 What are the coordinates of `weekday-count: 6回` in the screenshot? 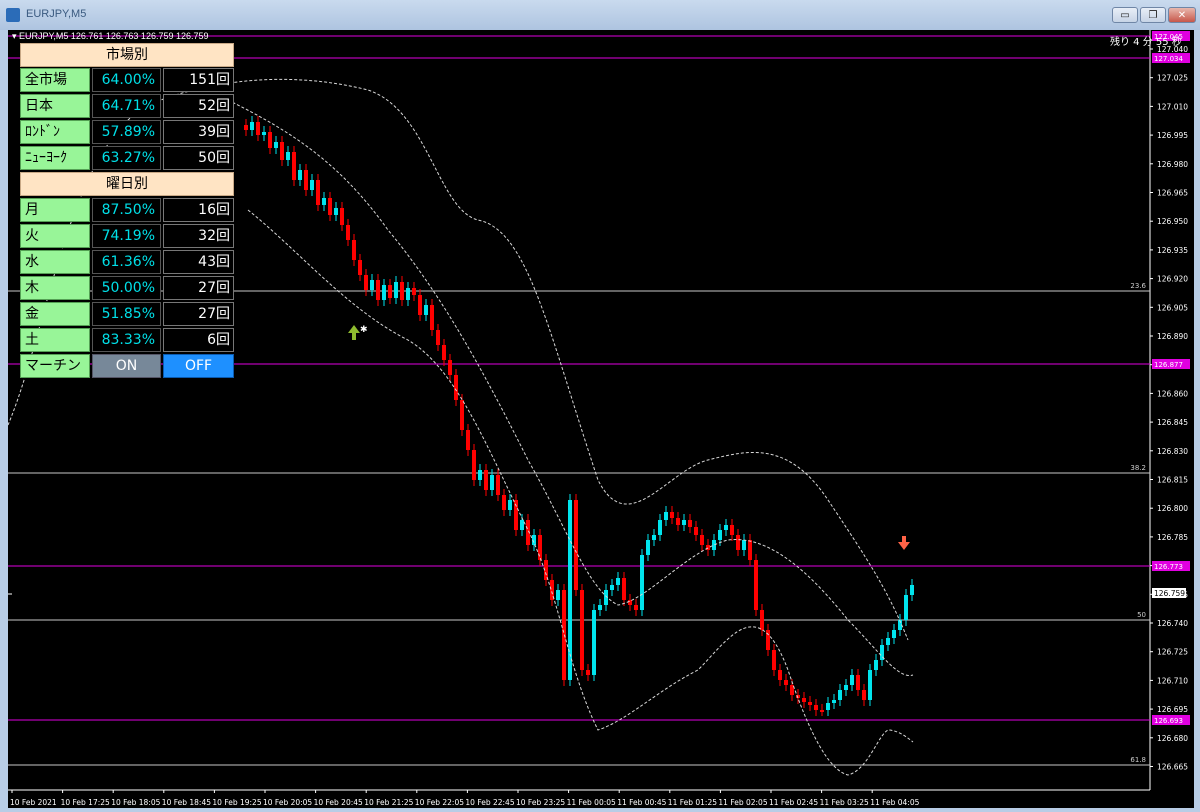 It's located at (198, 340).